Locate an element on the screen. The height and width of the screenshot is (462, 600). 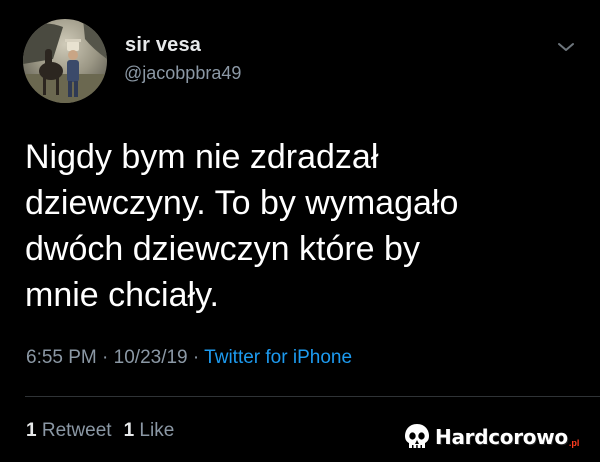
skull-icon is located at coordinates (417, 436).